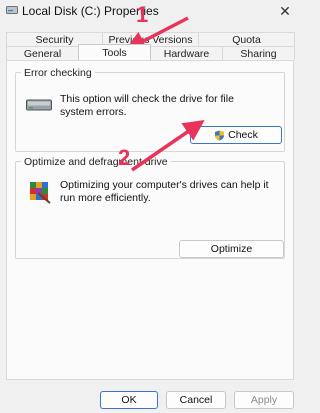  What do you see at coordinates (285, 11) in the screenshot?
I see `close-button: ✕` at bounding box center [285, 11].